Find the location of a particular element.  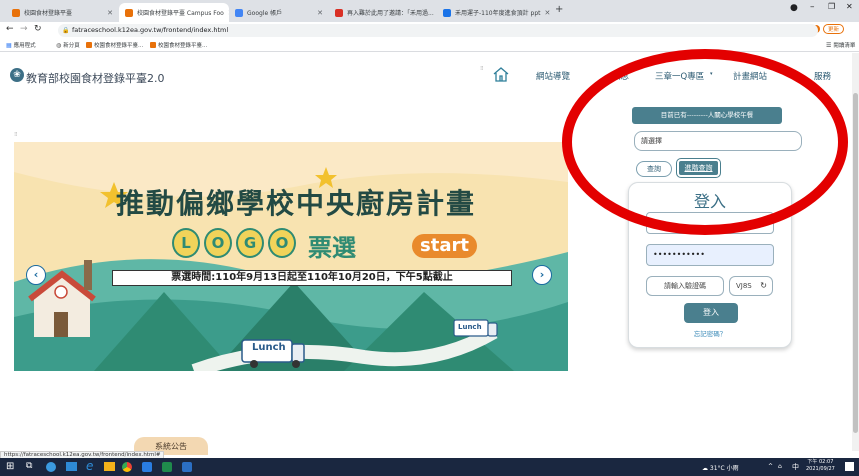

weather-text: 31°C 小雨 is located at coordinates (724, 468).